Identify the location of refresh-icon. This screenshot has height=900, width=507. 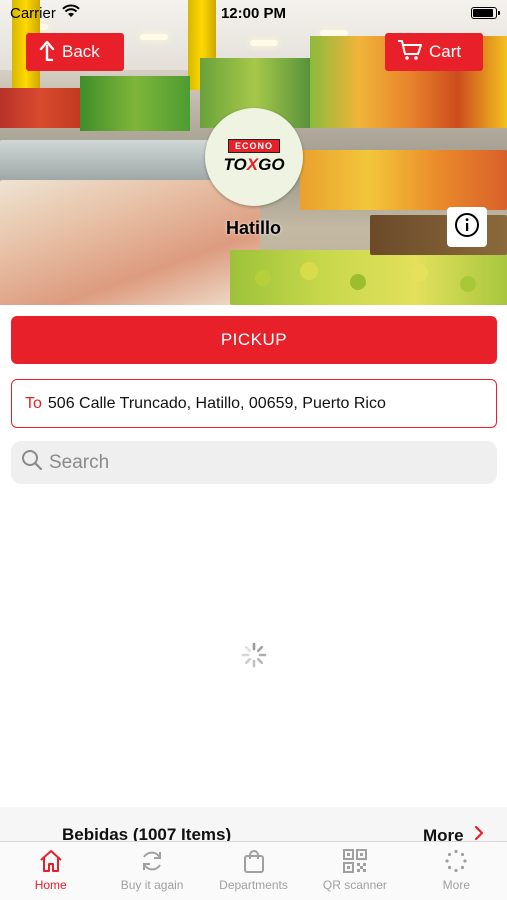
(152, 861).